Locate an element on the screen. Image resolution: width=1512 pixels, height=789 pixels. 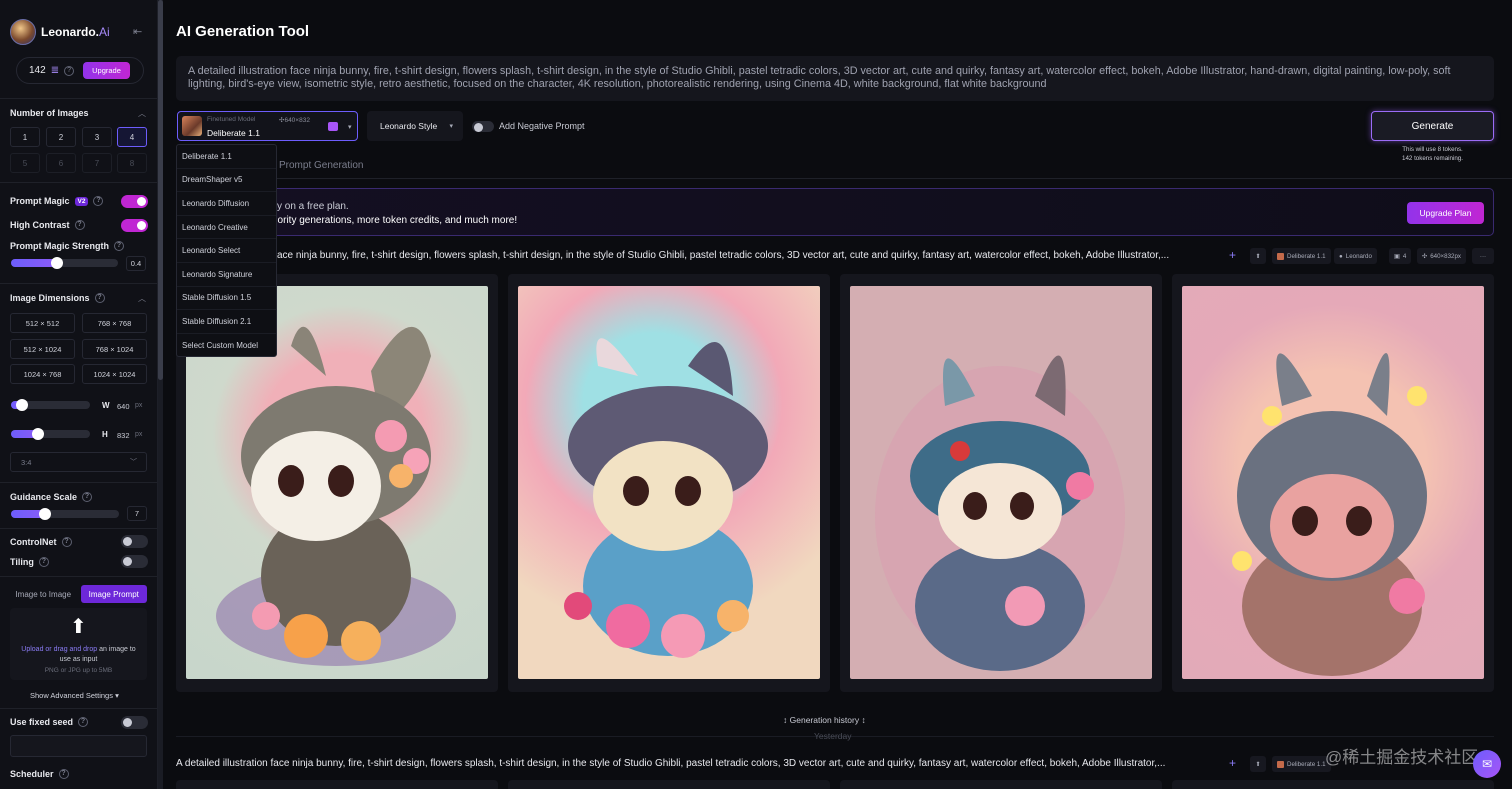
fixed-seed-label: Use fixed seed? is located at coordinates (49, 722).